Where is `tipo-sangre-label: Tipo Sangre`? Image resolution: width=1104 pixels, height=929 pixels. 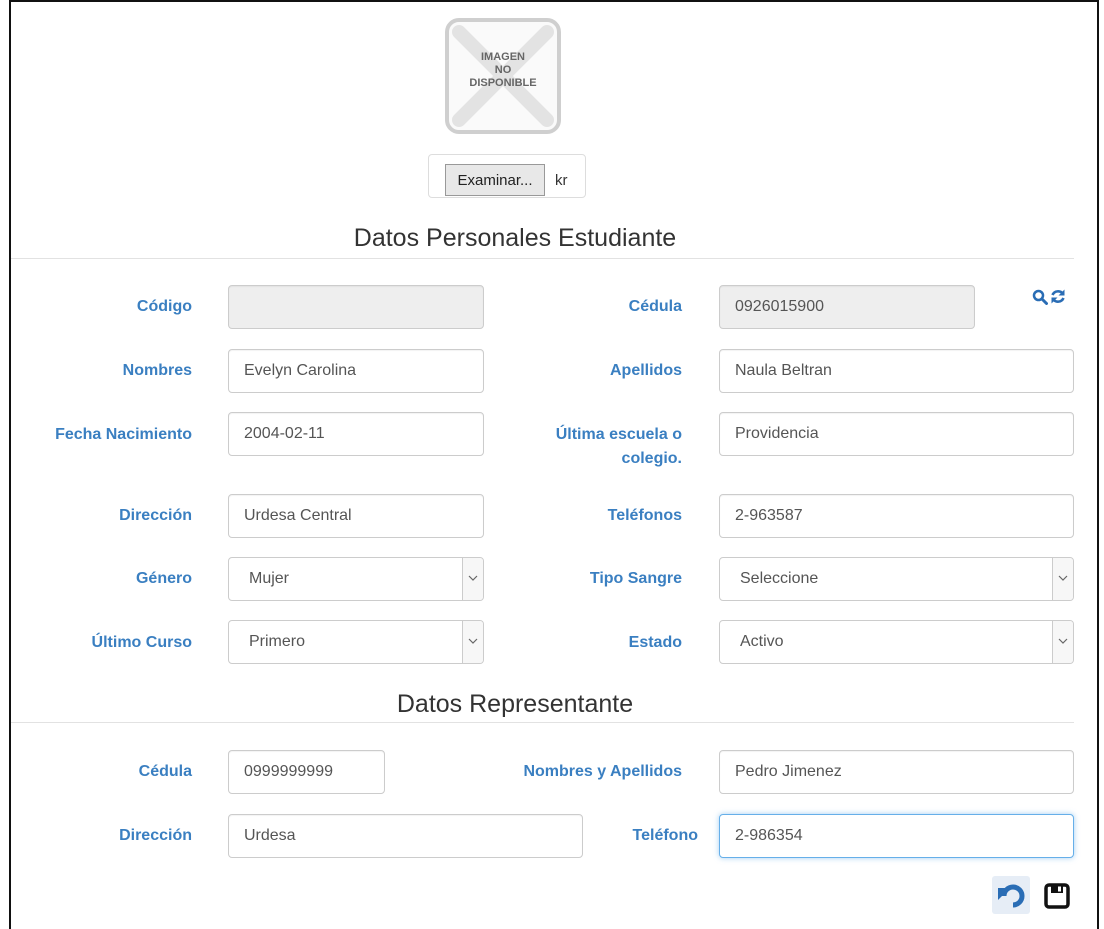 tipo-sangre-label: Tipo Sangre is located at coordinates (635, 578).